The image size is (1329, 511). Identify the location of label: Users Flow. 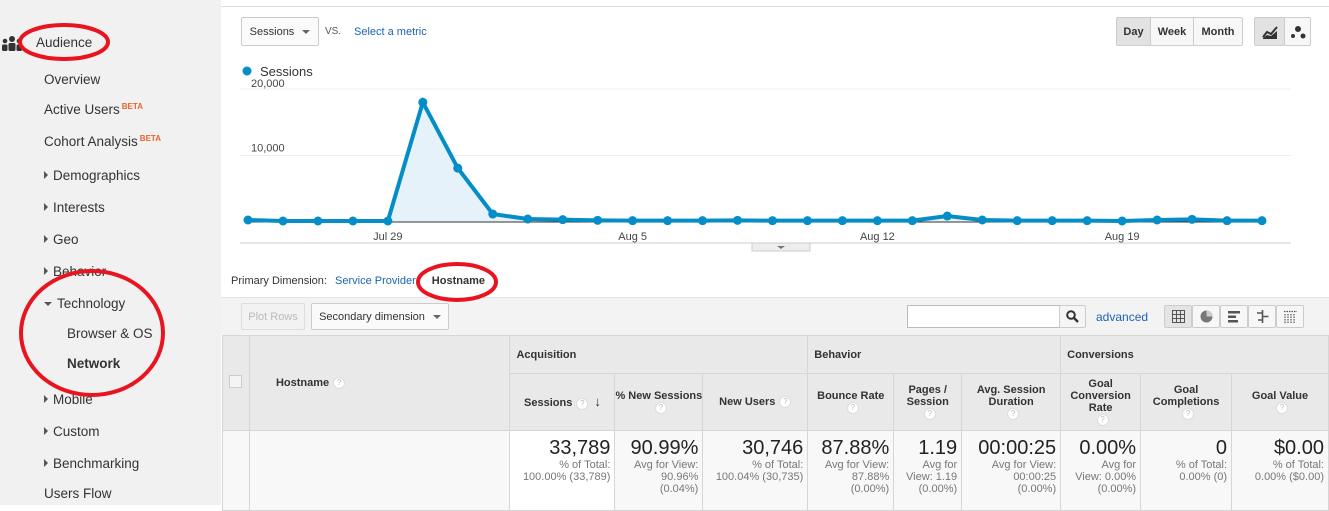
(78, 493).